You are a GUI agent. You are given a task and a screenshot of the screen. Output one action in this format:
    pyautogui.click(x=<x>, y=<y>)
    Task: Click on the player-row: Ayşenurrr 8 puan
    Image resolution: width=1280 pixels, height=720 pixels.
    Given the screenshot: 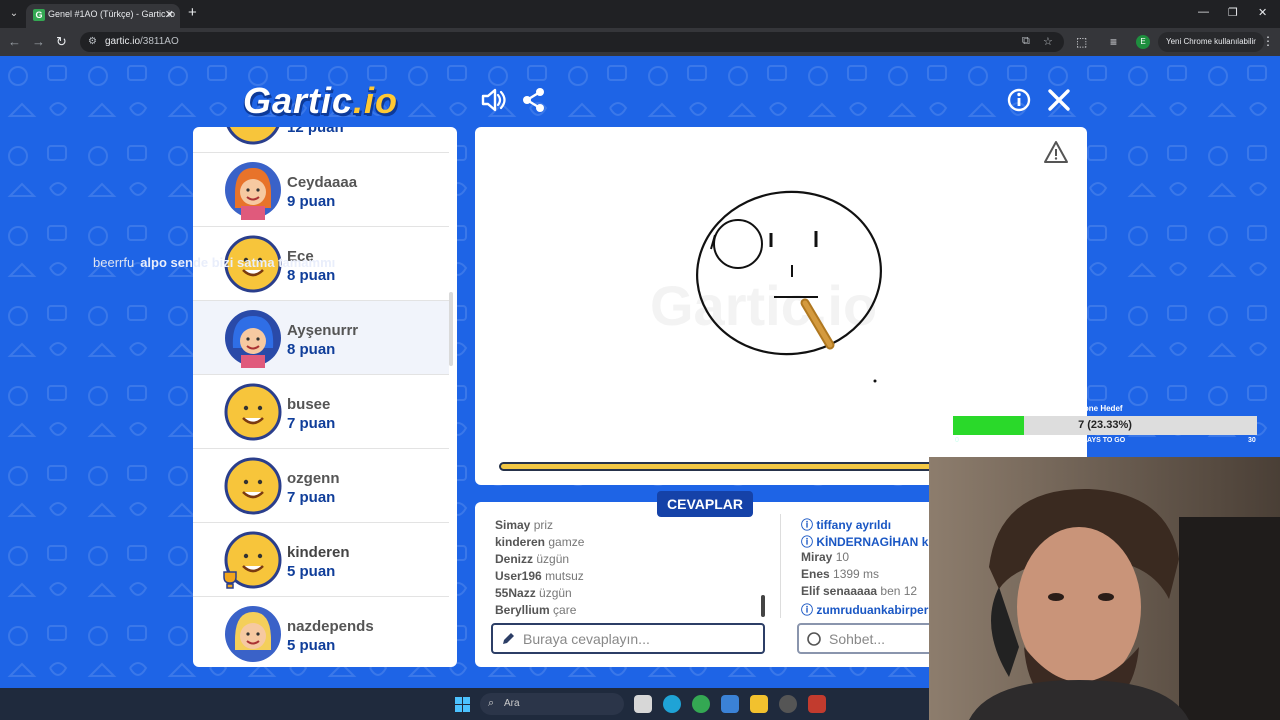 What is the action you would take?
    pyautogui.click(x=321, y=338)
    